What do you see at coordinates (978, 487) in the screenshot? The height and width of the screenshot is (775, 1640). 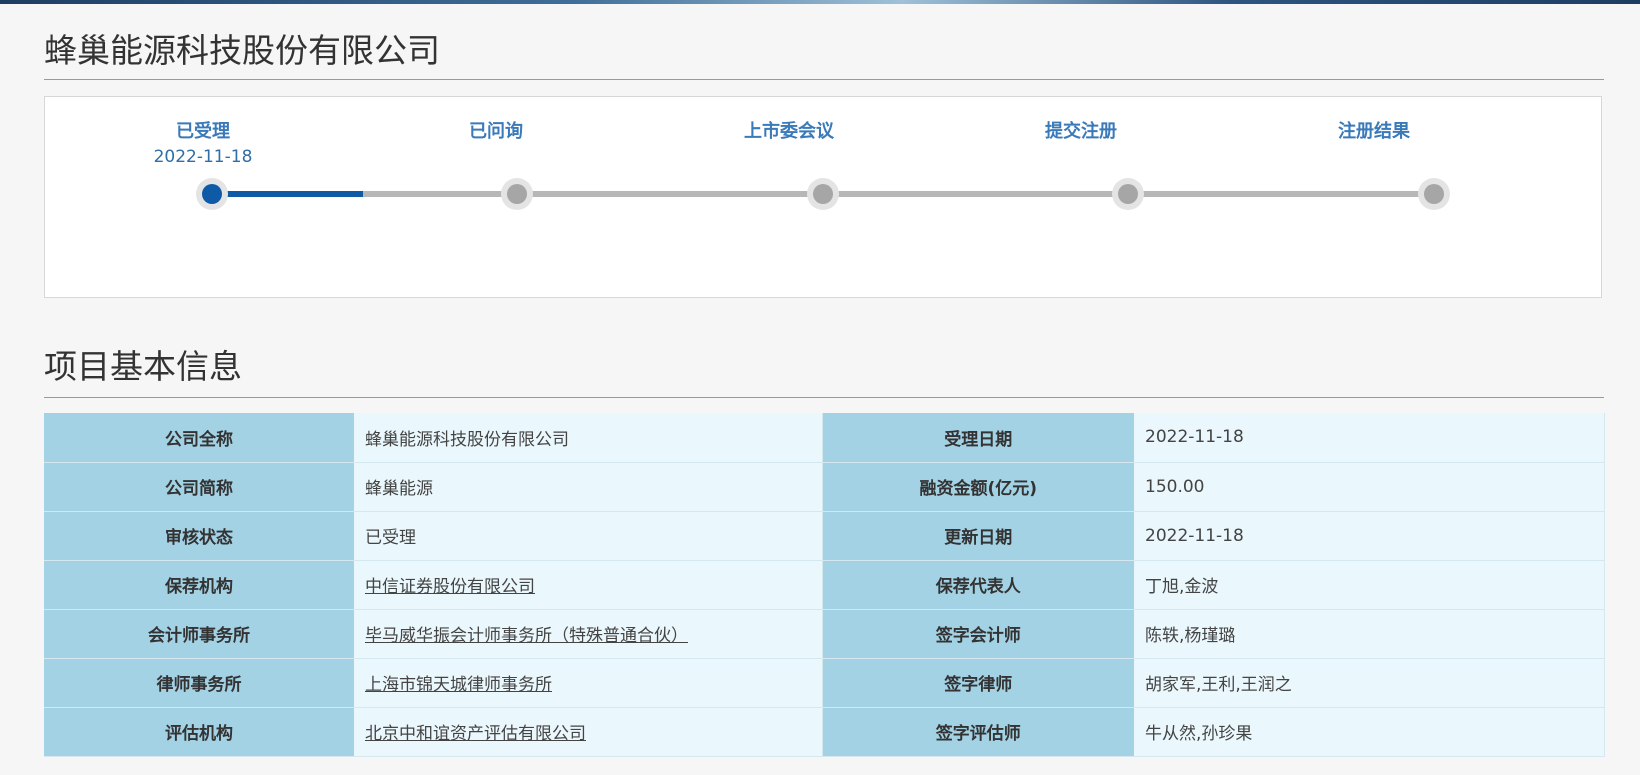 I see `field-label: 融资金额(亿元)` at bounding box center [978, 487].